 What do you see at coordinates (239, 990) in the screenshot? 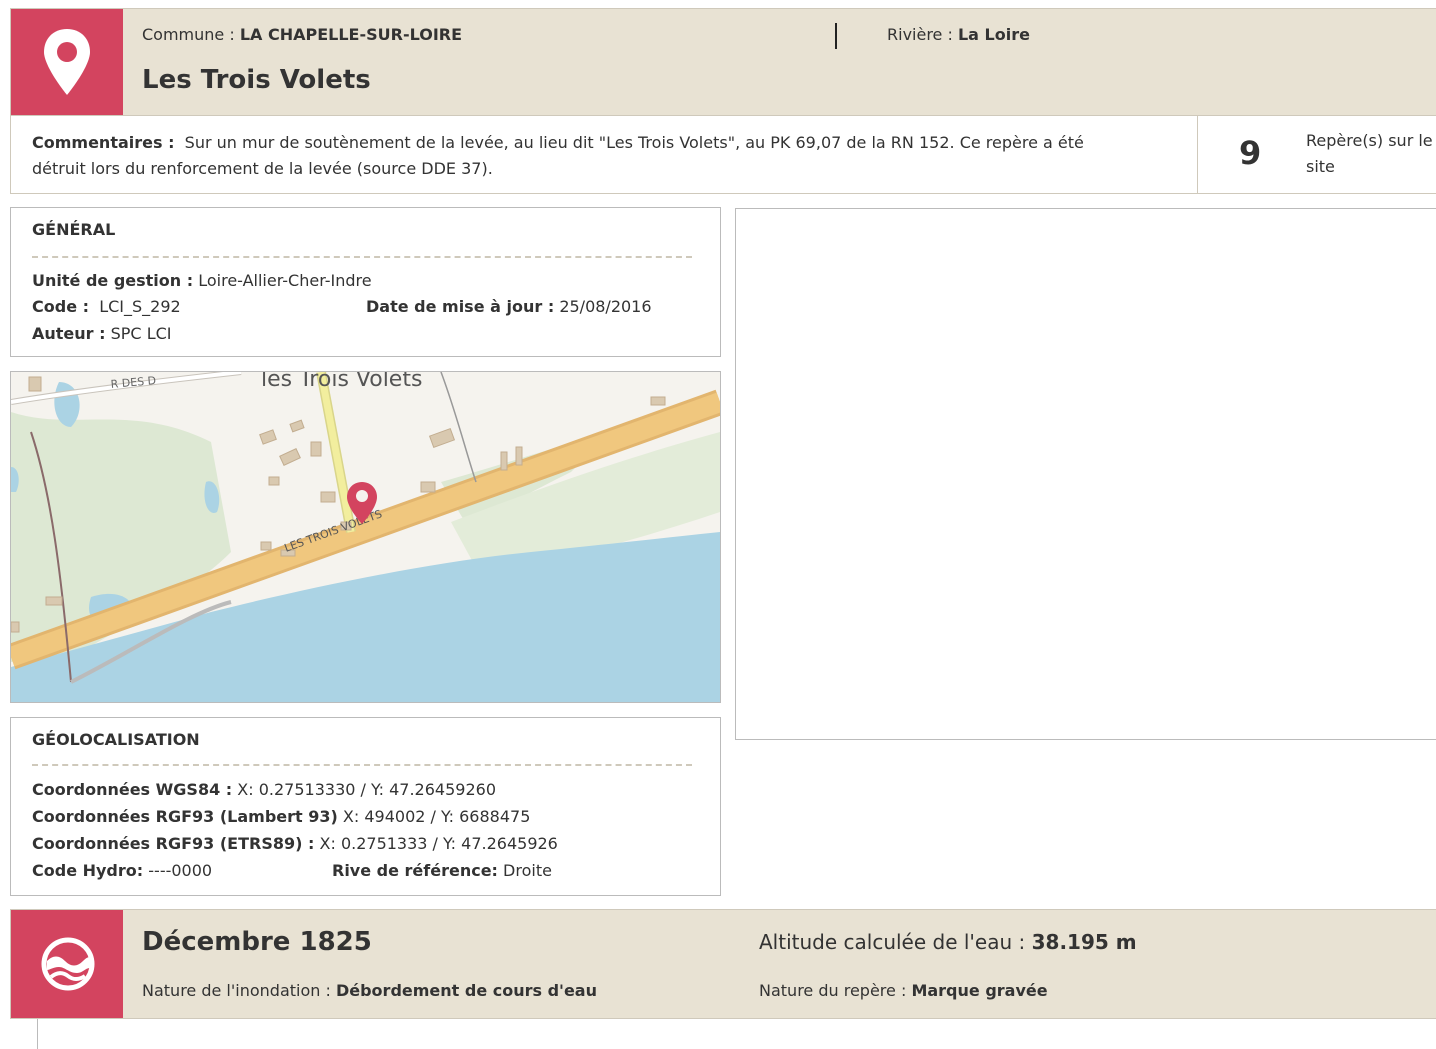
I see `flood-nature-label: Nature de l'inondation :` at bounding box center [239, 990].